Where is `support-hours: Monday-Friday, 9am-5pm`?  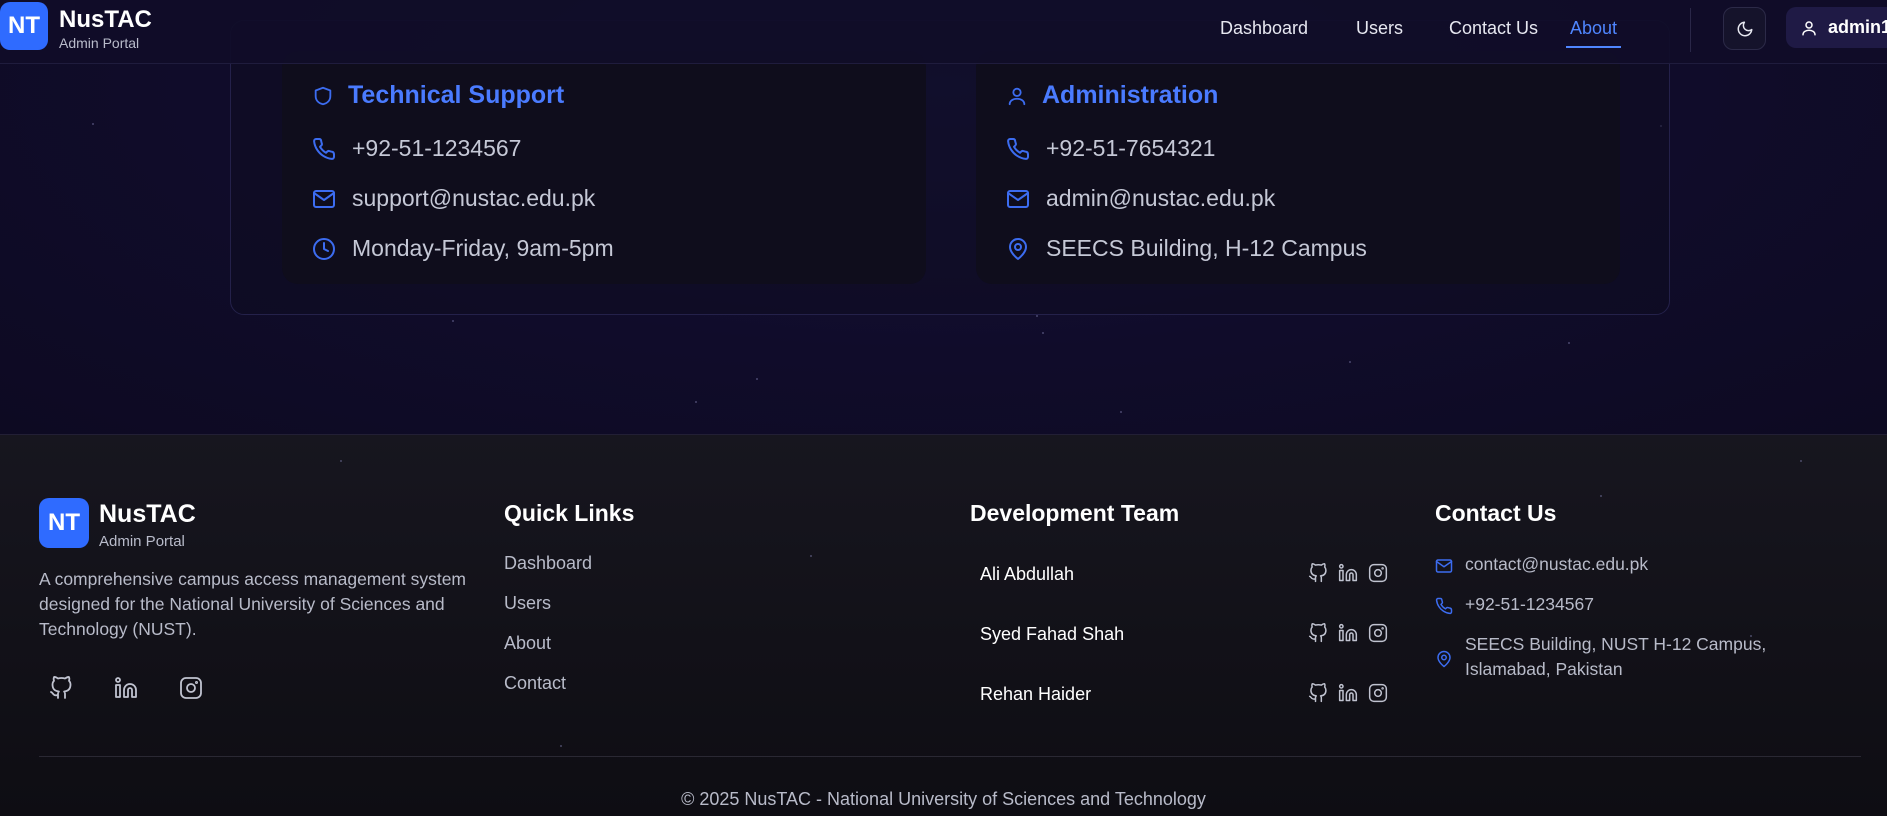
support-hours: Monday-Friday, 9am-5pm is located at coordinates (463, 248).